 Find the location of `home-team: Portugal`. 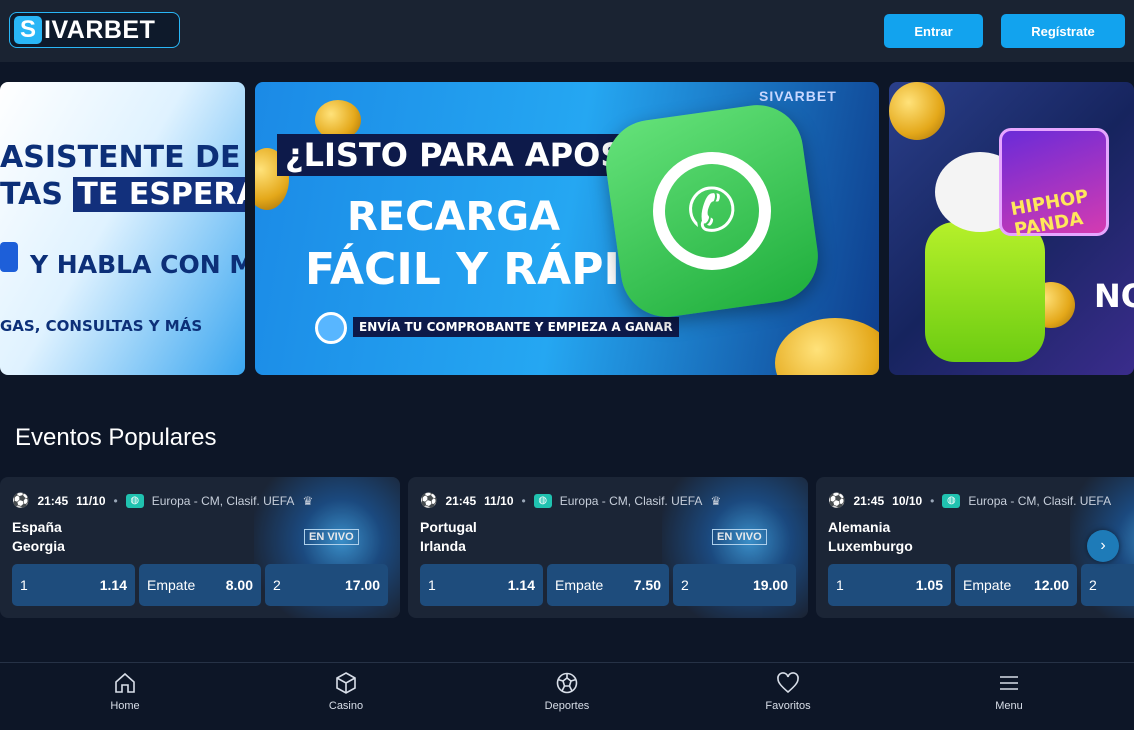

home-team: Portugal is located at coordinates (448, 527).